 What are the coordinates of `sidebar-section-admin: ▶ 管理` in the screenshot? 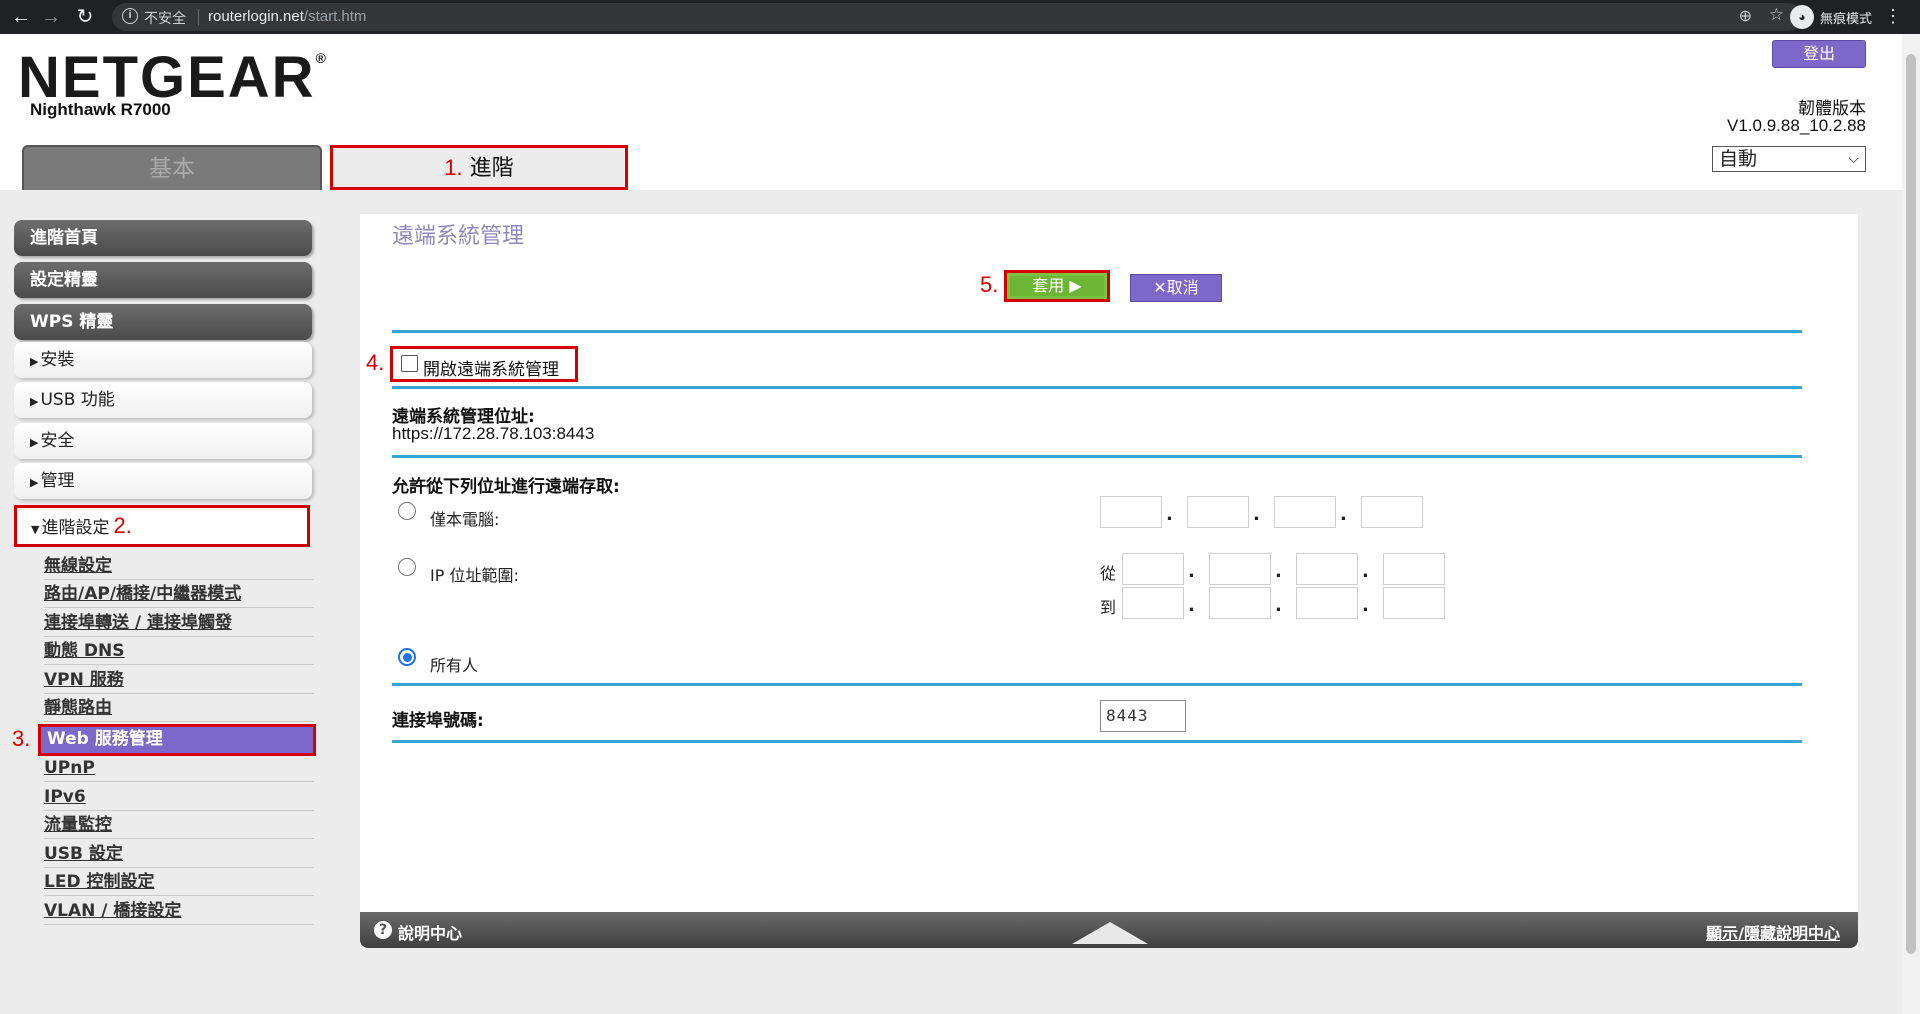 It's located at (163, 481).